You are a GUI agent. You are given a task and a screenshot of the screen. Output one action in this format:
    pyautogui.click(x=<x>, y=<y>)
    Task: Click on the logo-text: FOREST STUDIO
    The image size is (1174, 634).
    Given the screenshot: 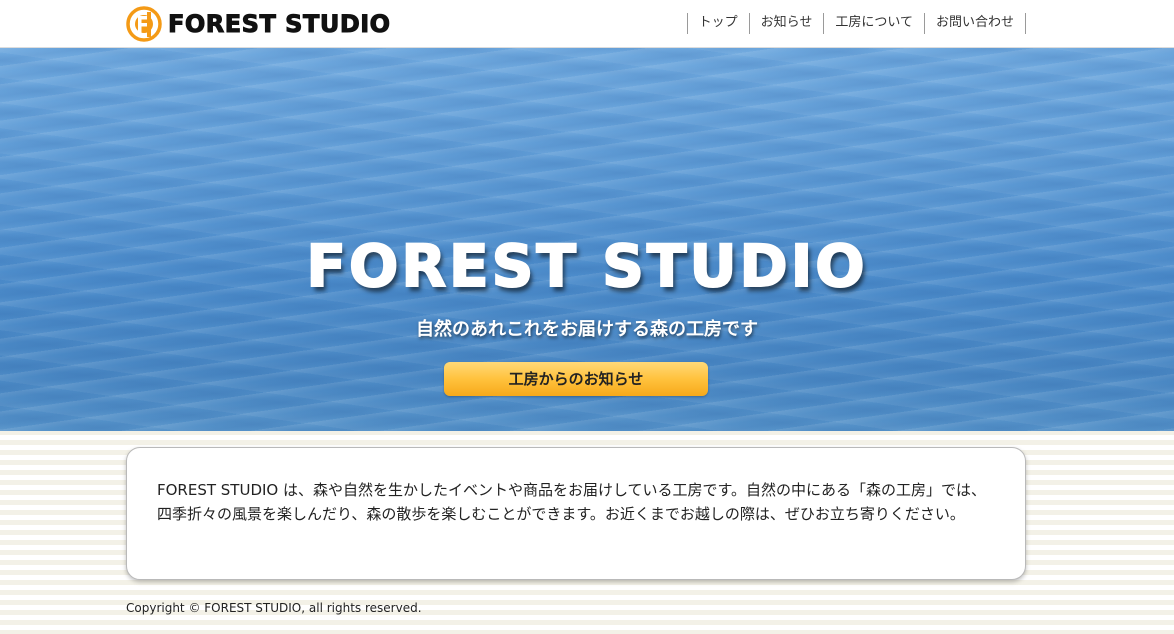 What is the action you would take?
    pyautogui.click(x=279, y=24)
    